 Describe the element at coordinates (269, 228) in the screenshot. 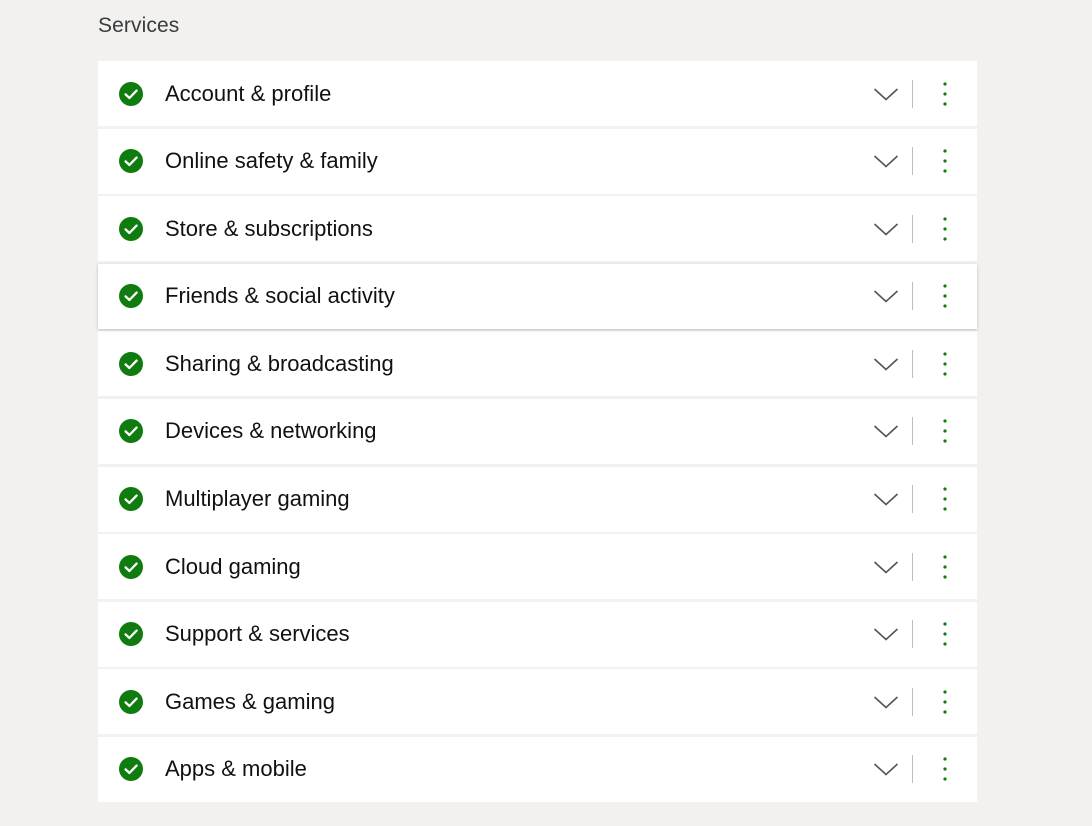

I see `service-label: Store & subscriptions` at that location.